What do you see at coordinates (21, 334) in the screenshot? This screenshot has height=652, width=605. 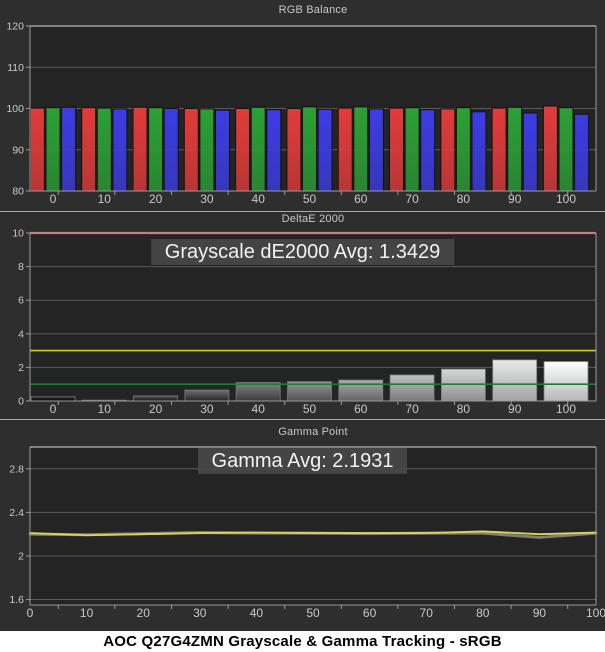 I see `y-tick-label: 4` at bounding box center [21, 334].